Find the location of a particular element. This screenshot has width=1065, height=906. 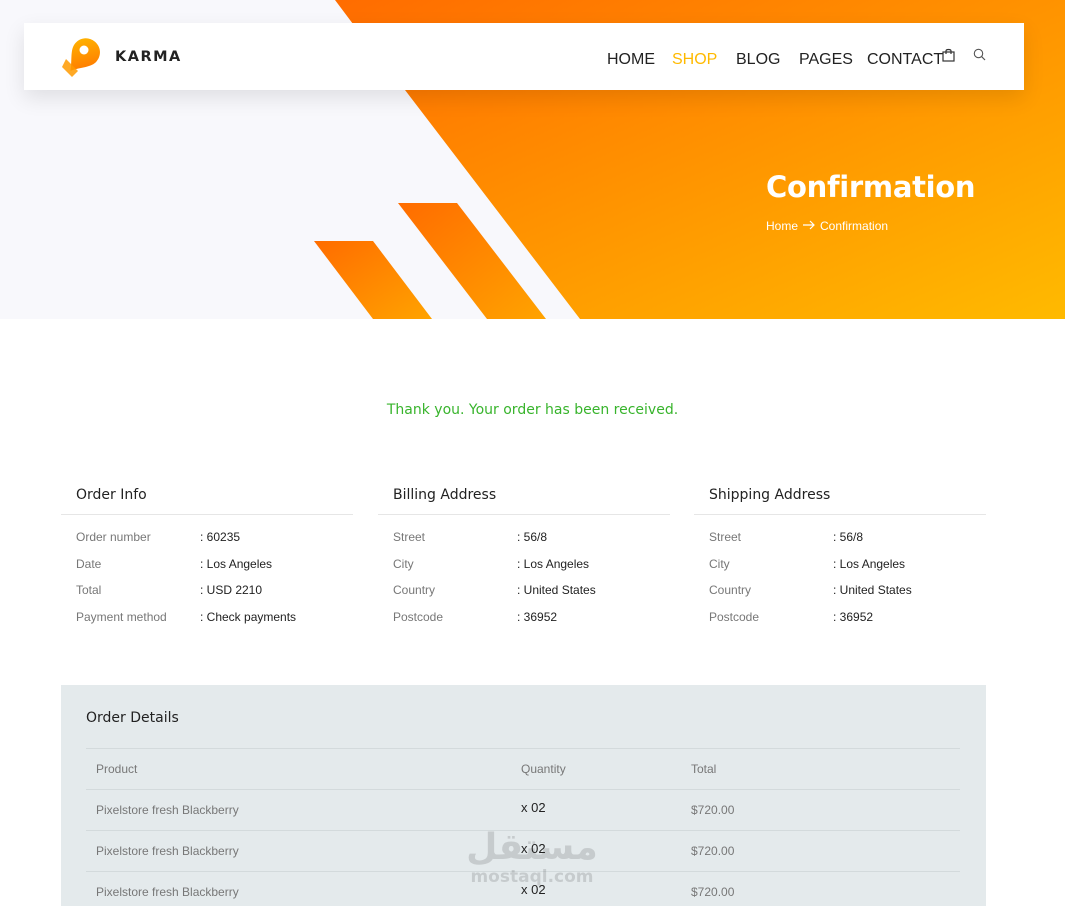

nav-home: HOME is located at coordinates (631, 60).